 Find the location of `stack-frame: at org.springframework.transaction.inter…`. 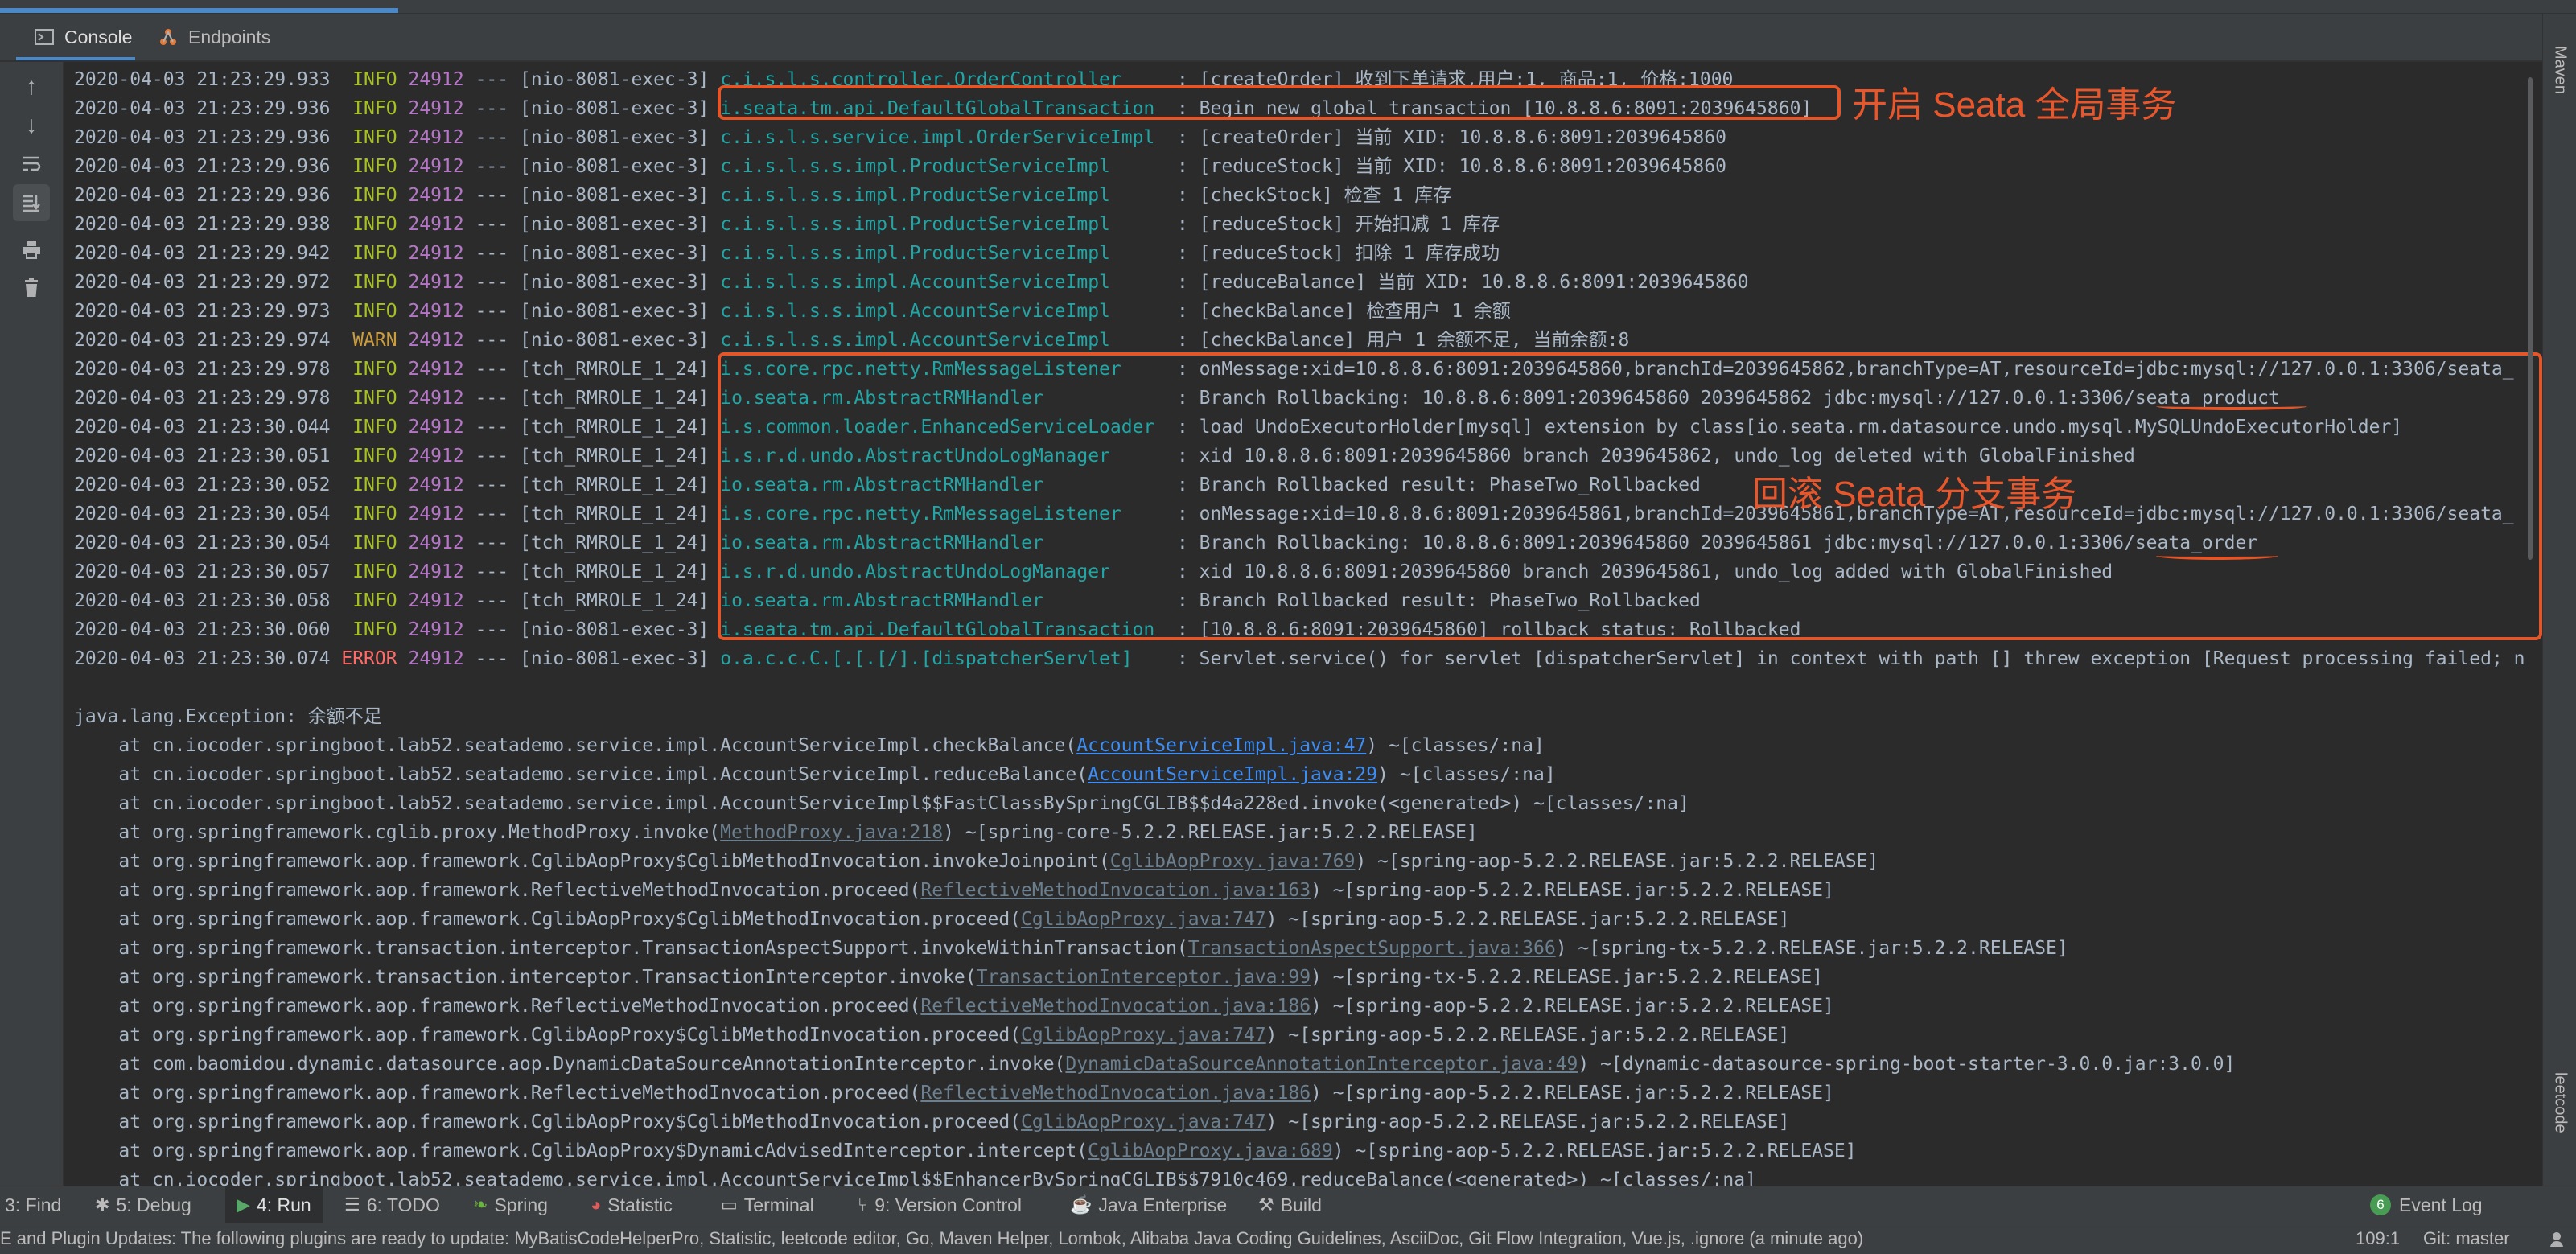

stack-frame: at org.springframework.transaction.inter… is located at coordinates (525, 977).